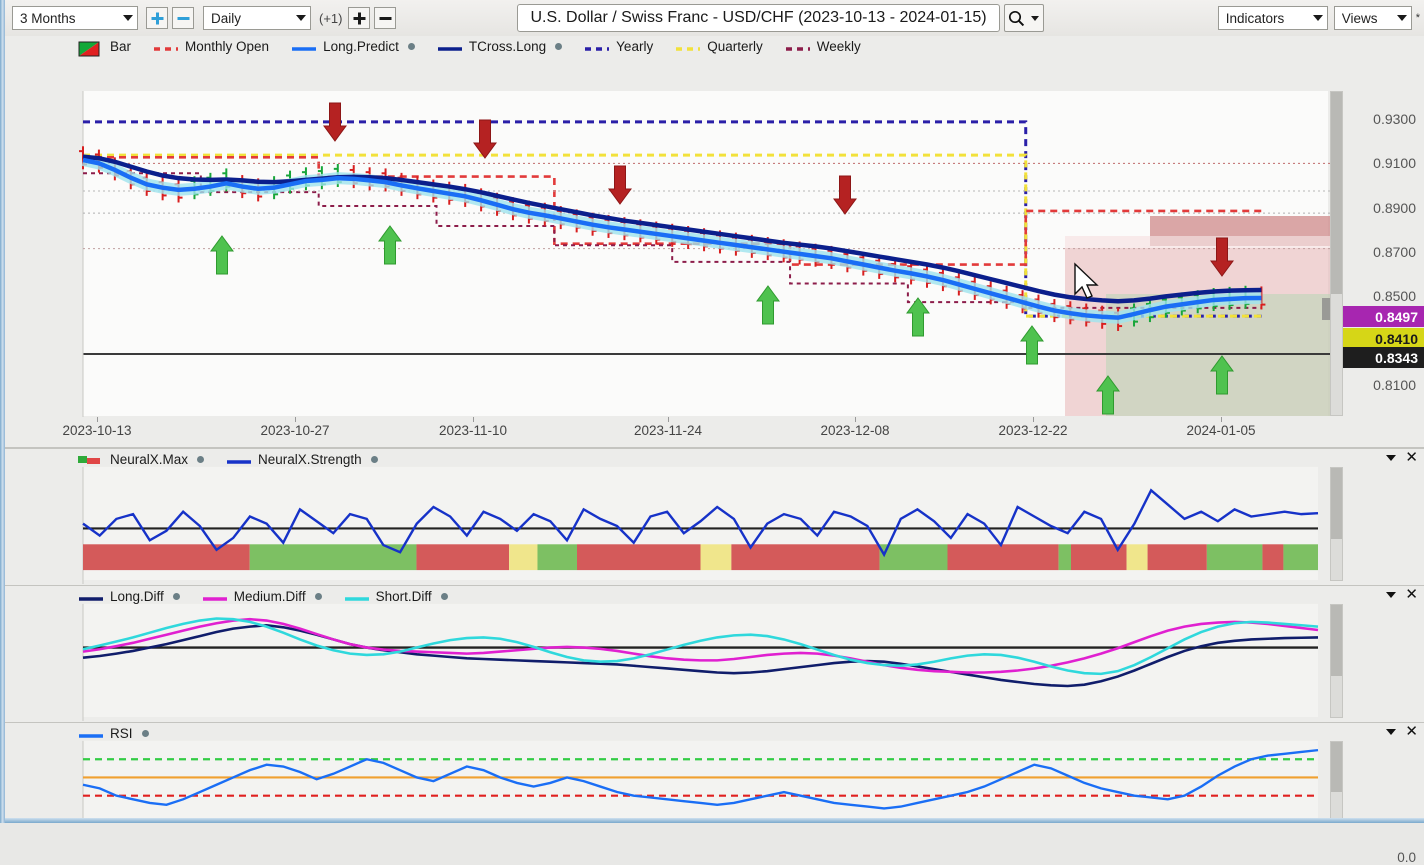  What do you see at coordinates (719, 46) in the screenshot?
I see `legend-item-price-5: Quarterly` at bounding box center [719, 46].